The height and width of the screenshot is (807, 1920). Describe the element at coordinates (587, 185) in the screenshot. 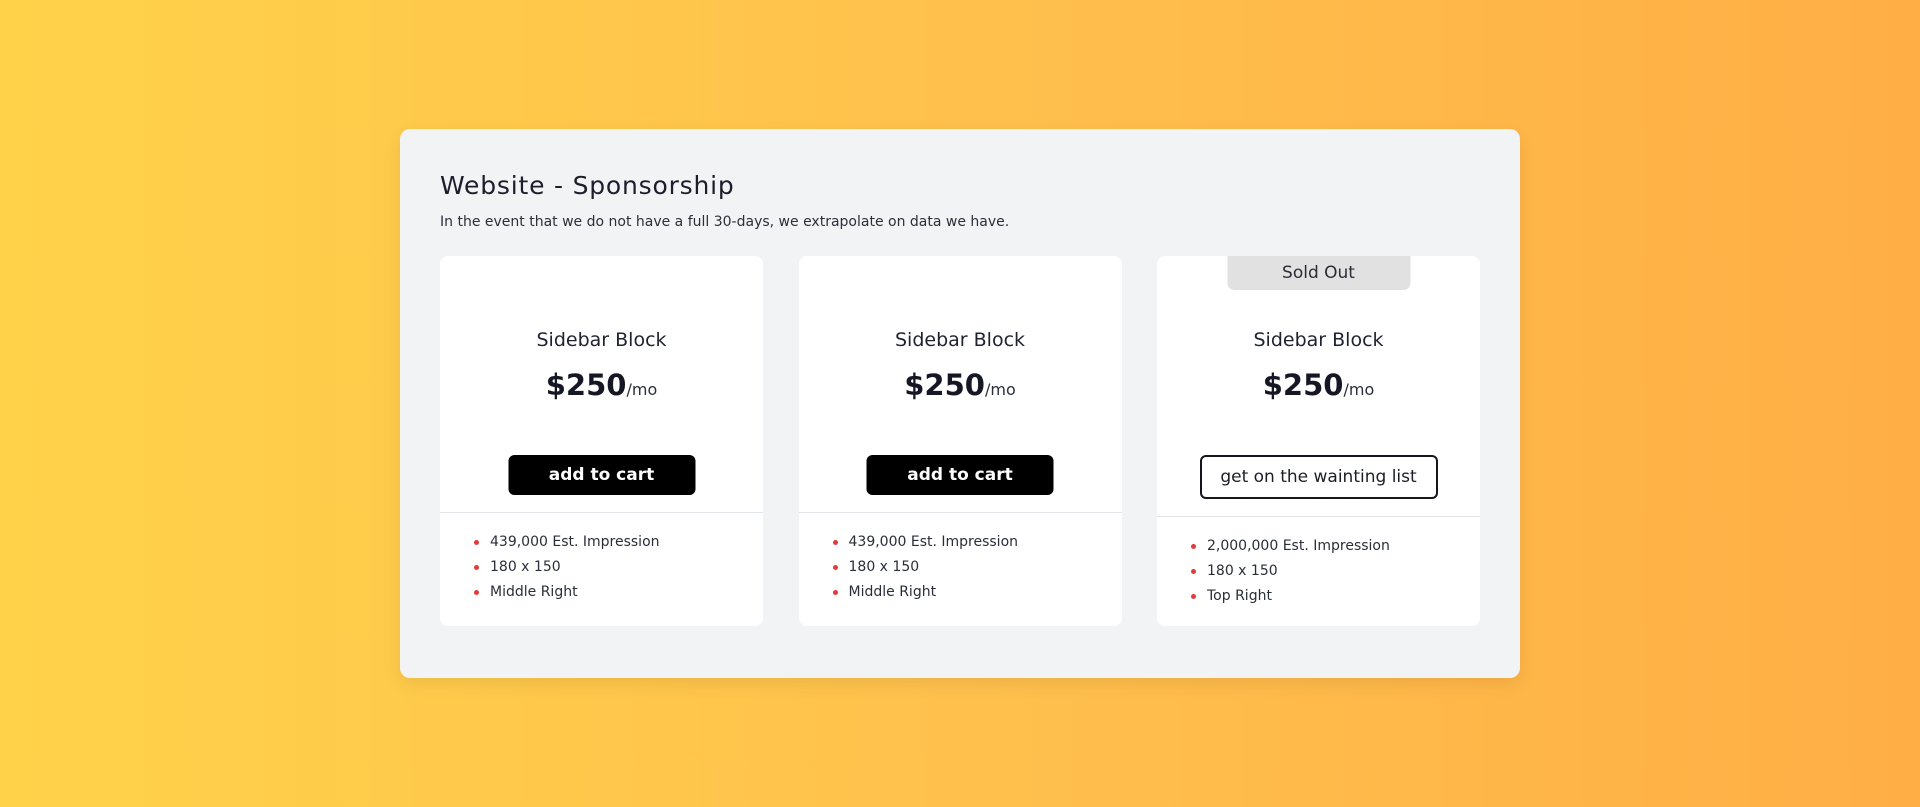

I see `page-title: Website - Sponsorship` at that location.